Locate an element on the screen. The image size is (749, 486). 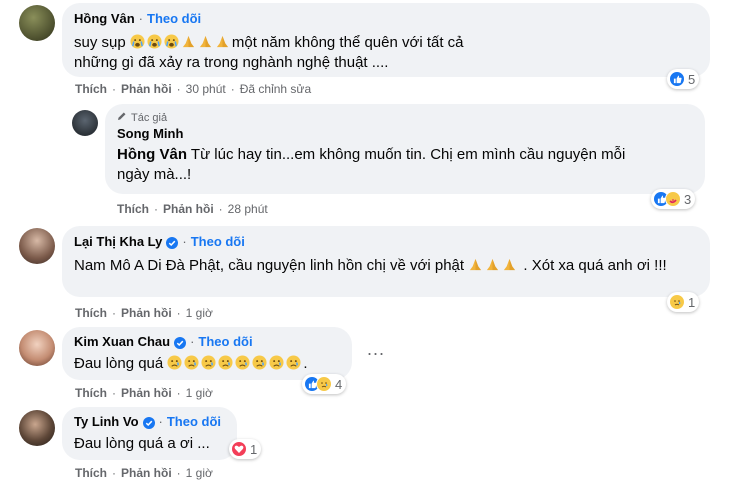
author-badge: Tác giả is located at coordinates (405, 117).